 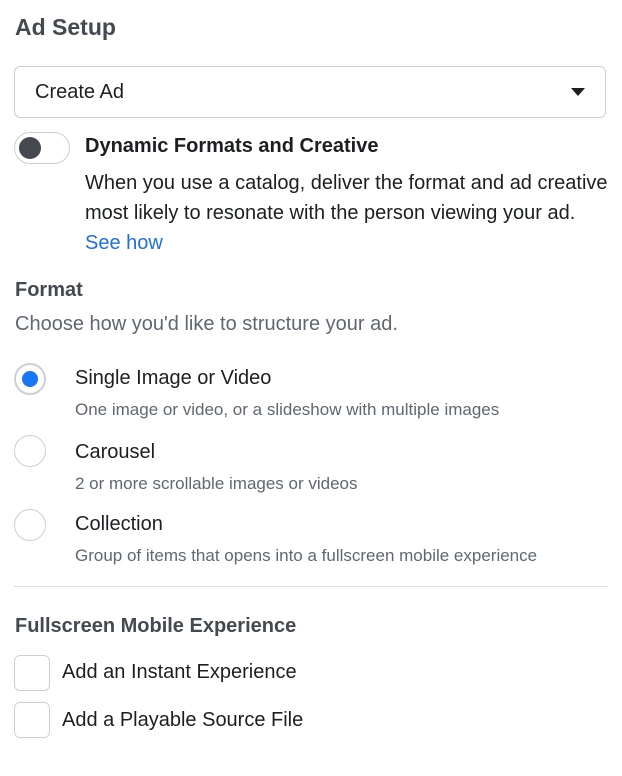 What do you see at coordinates (310, 92) in the screenshot?
I see `ad-type-select: Create Ad` at bounding box center [310, 92].